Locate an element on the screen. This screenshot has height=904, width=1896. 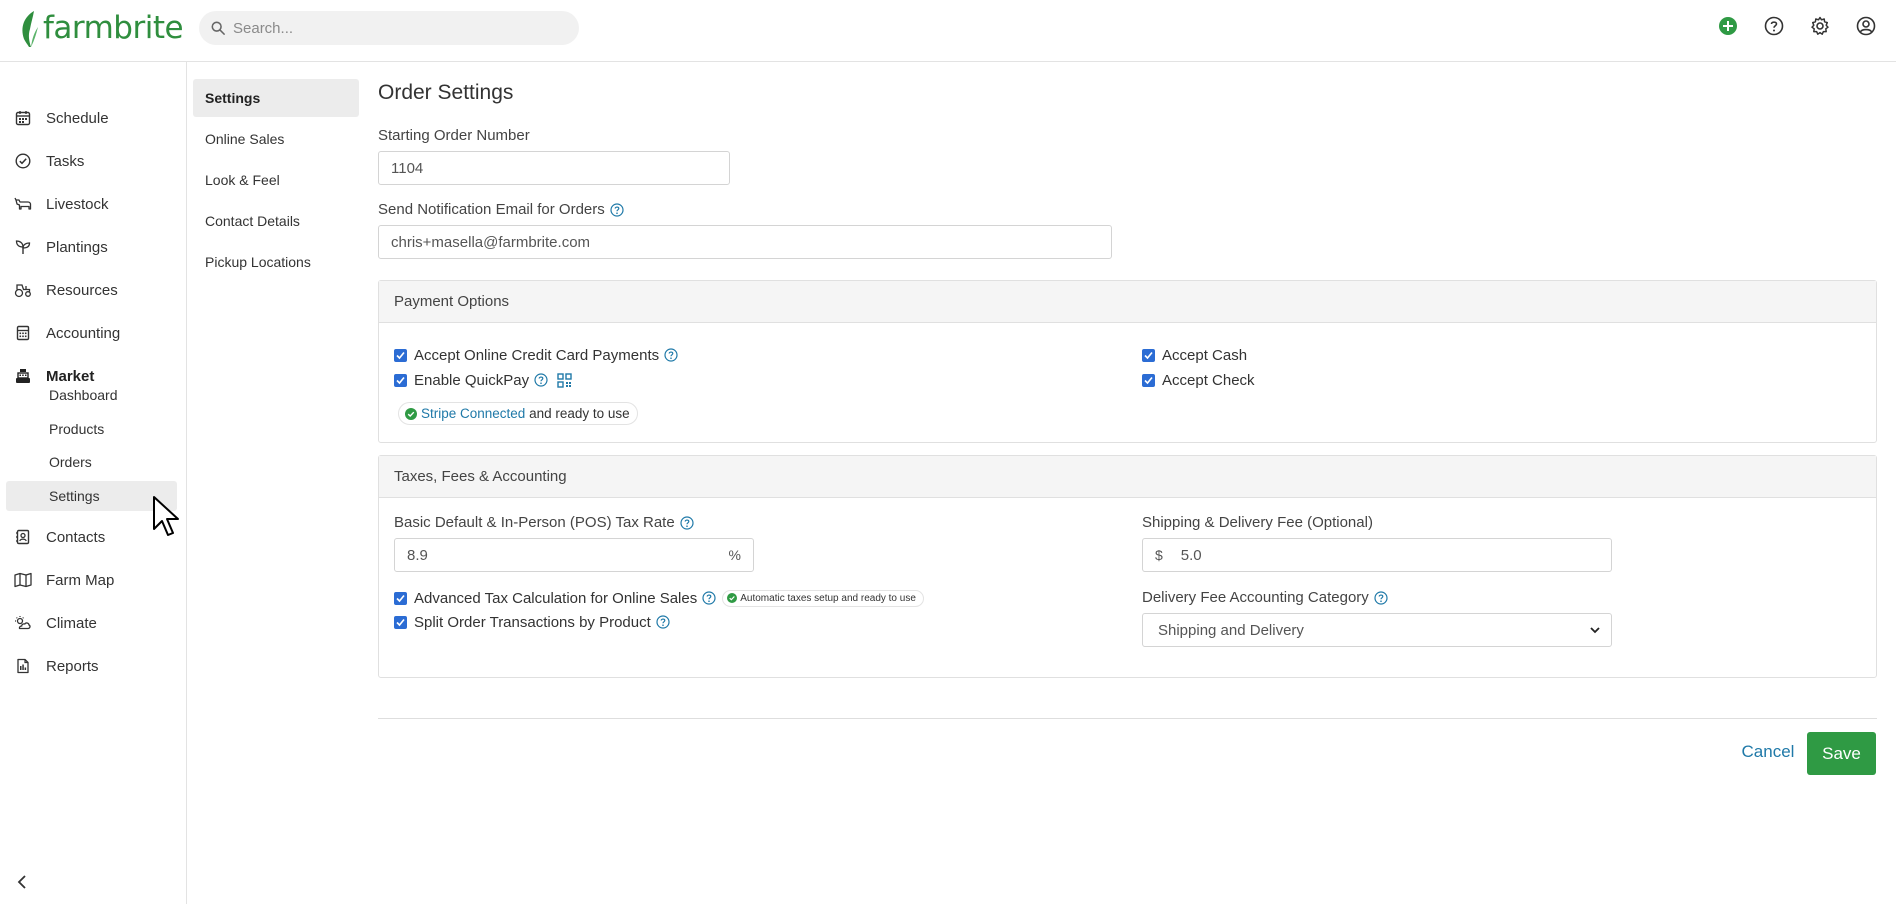
sidebar-item-resources: Resources is located at coordinates (93, 290).